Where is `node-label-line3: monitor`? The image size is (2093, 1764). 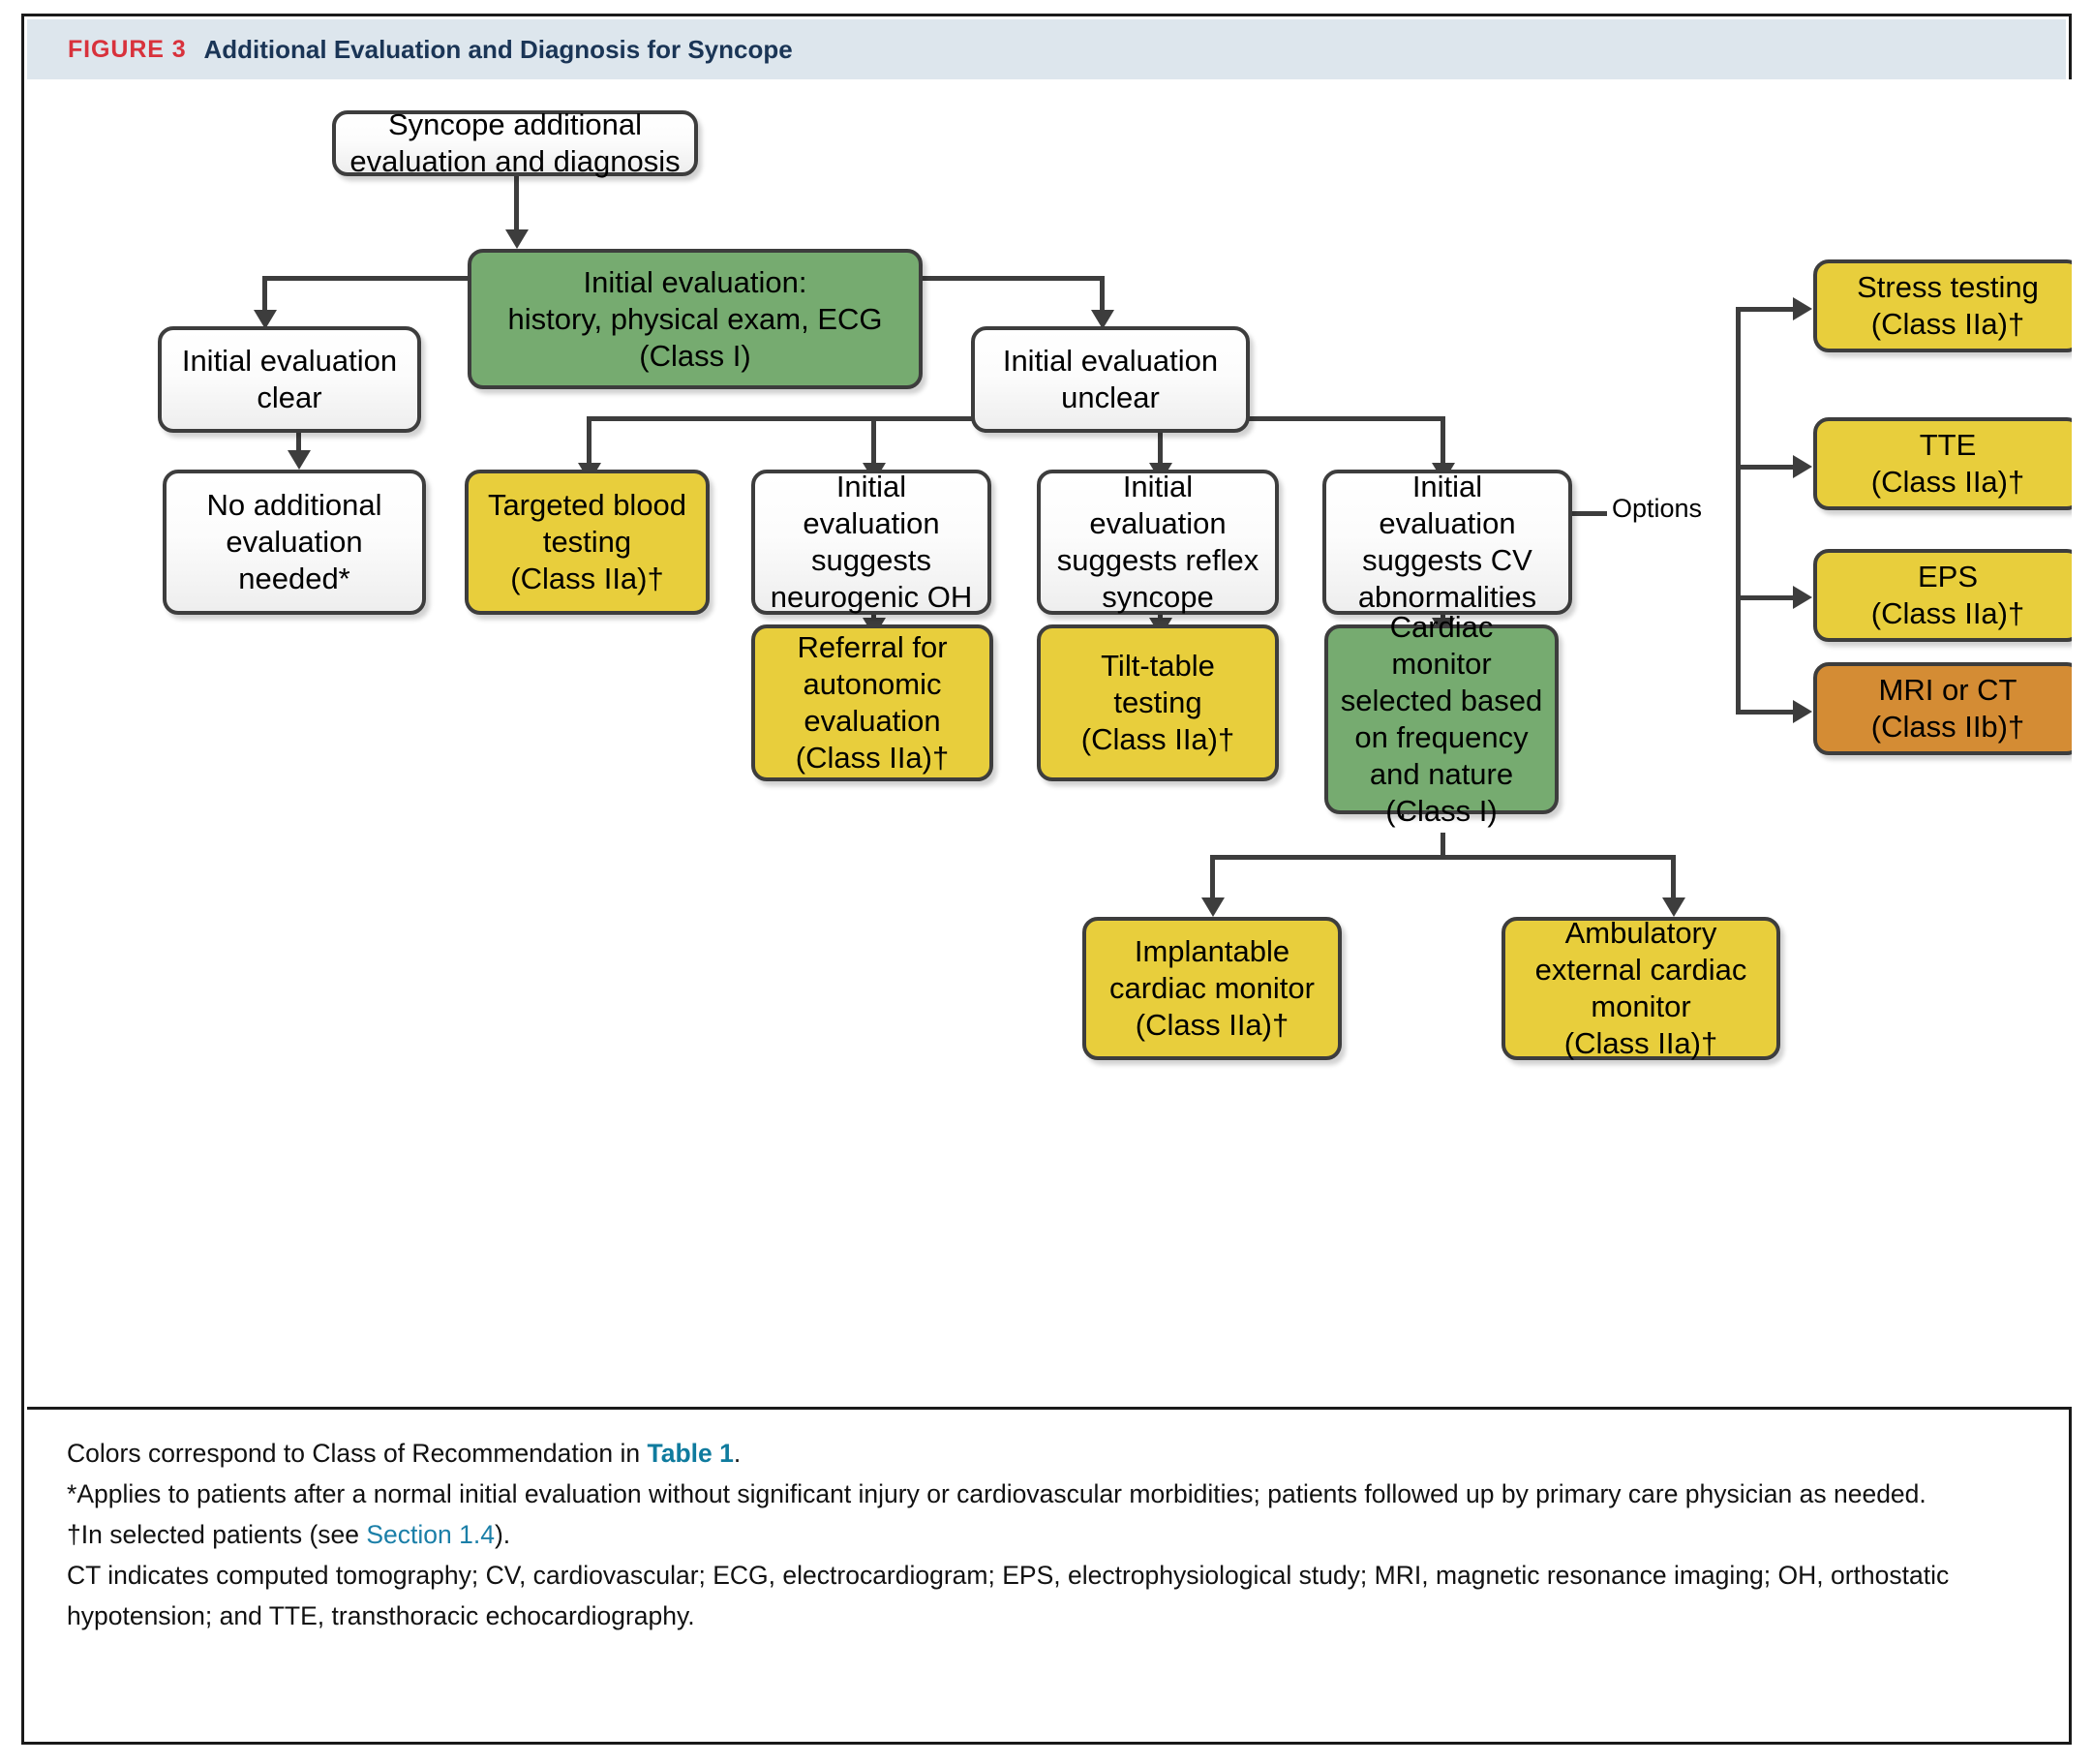 node-label-line3: monitor is located at coordinates (1641, 1006).